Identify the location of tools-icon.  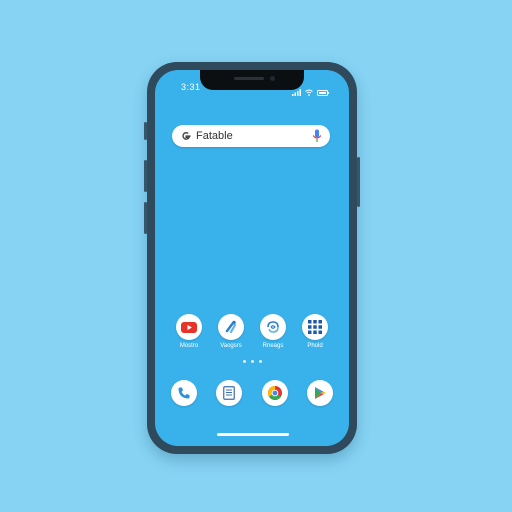
(231, 327).